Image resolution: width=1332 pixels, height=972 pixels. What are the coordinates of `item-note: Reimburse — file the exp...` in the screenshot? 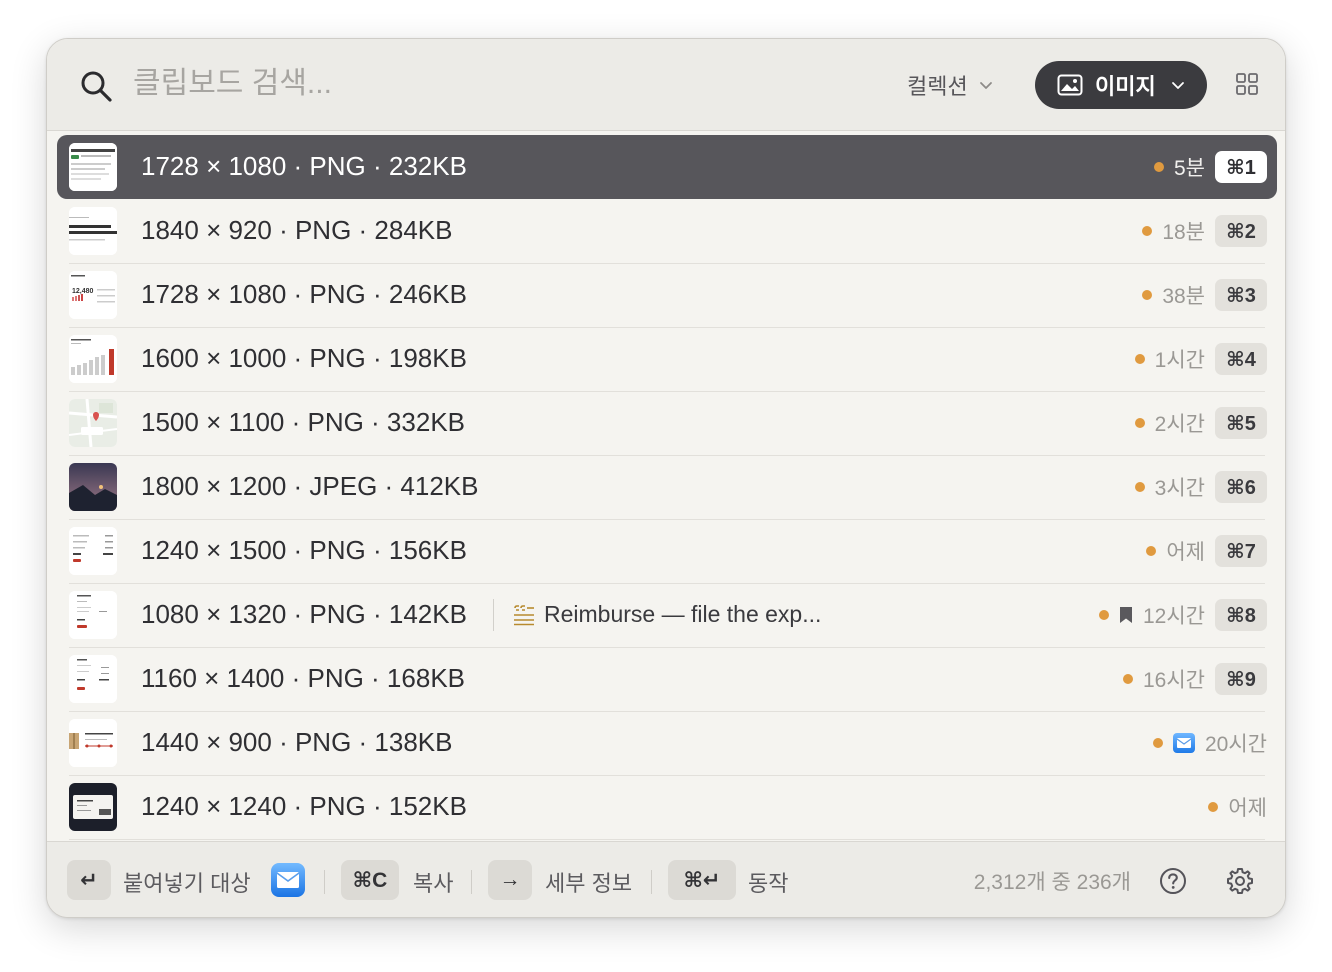 It's located at (683, 614).